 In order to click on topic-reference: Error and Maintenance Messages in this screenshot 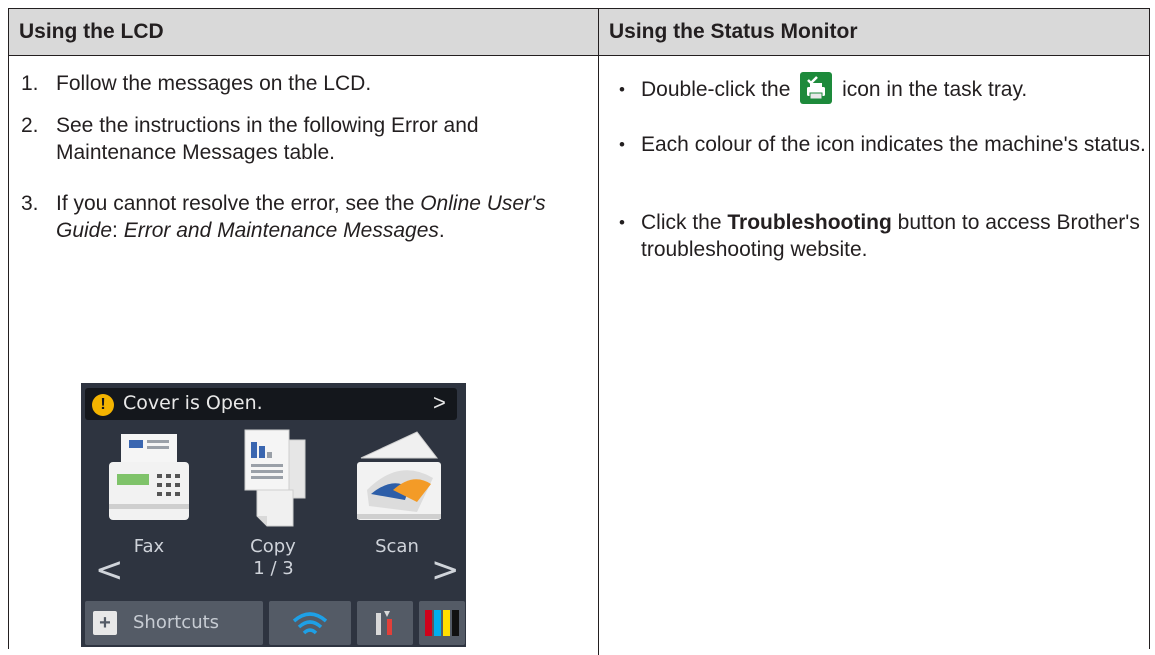, I will do `click(281, 230)`.